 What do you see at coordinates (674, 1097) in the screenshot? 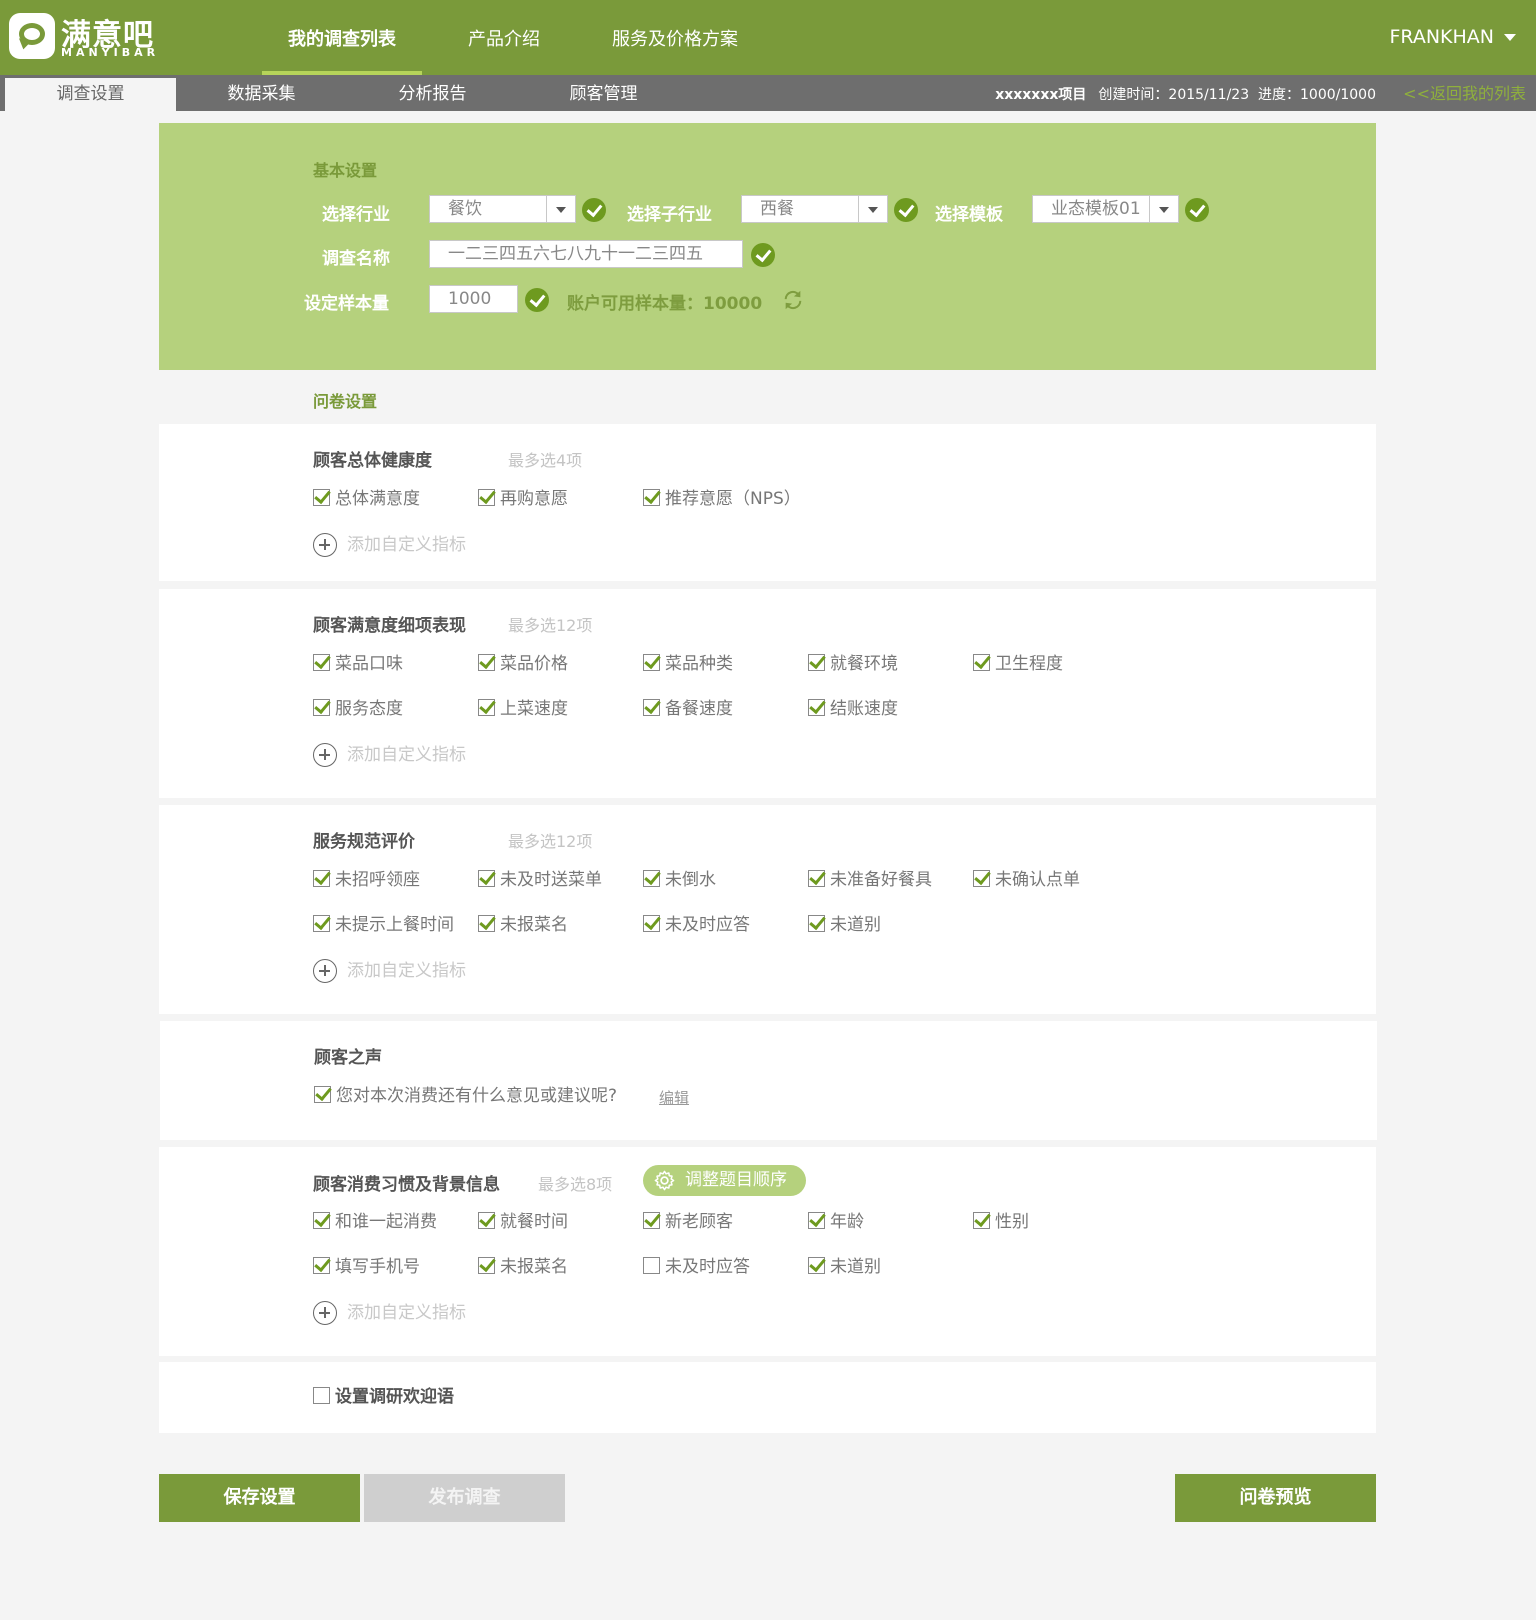
I see `edit-link: 编辑` at bounding box center [674, 1097].